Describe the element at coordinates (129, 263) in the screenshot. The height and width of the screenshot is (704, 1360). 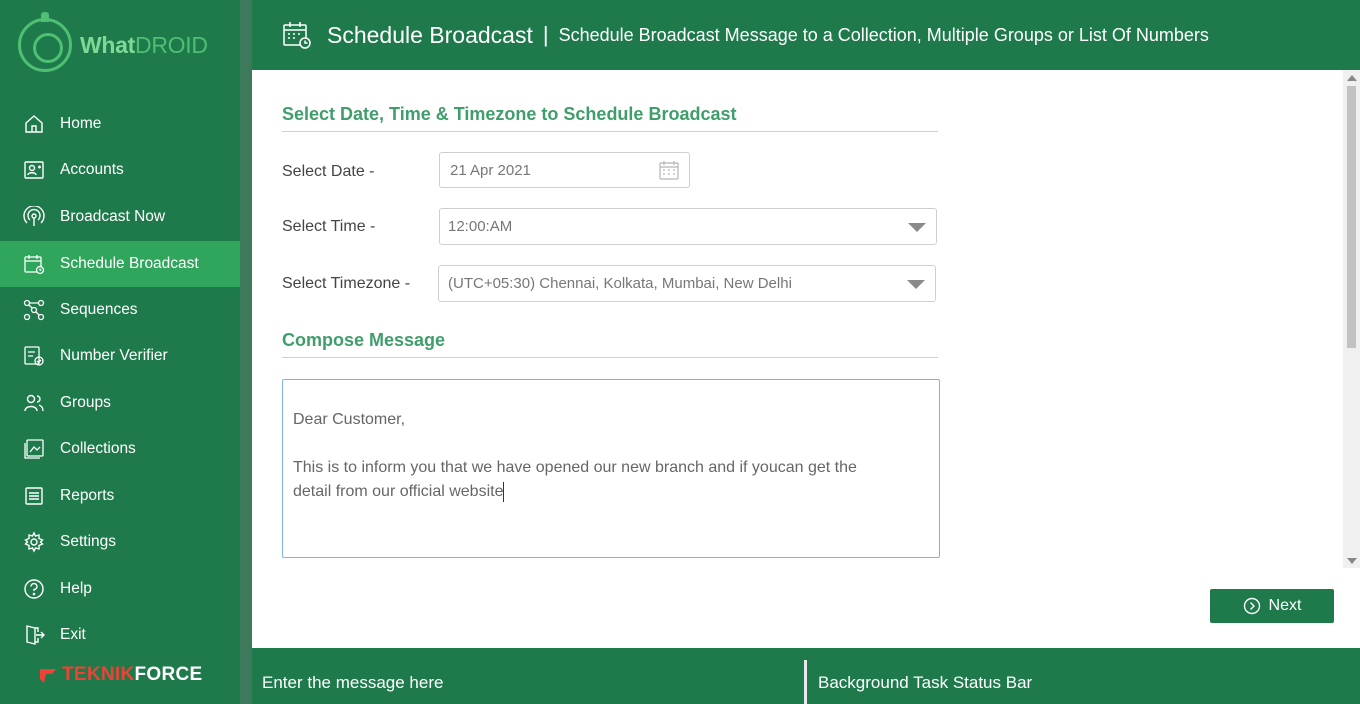
I see `sidebar-item-label: Schedule Broadcast` at that location.